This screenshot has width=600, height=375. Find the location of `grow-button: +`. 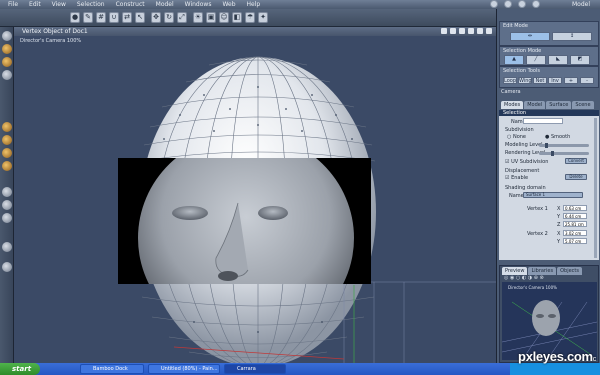

grow-button: + is located at coordinates (571, 80).